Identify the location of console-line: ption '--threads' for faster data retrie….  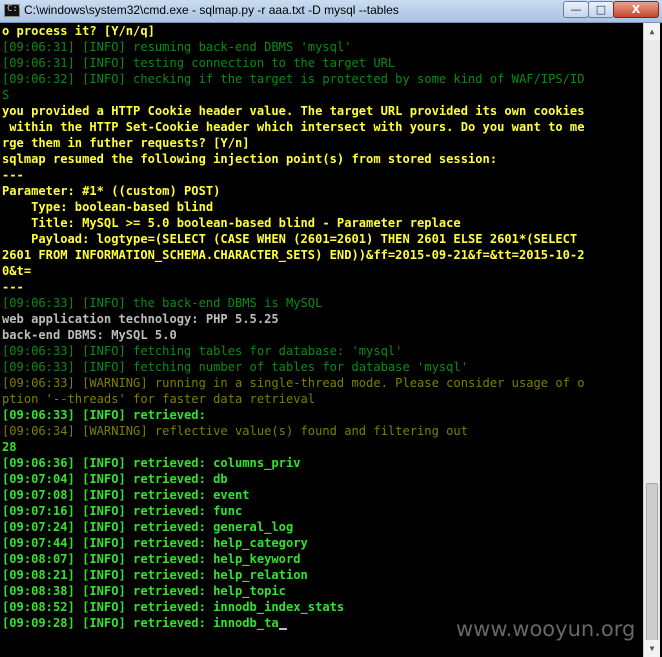
(158, 399).